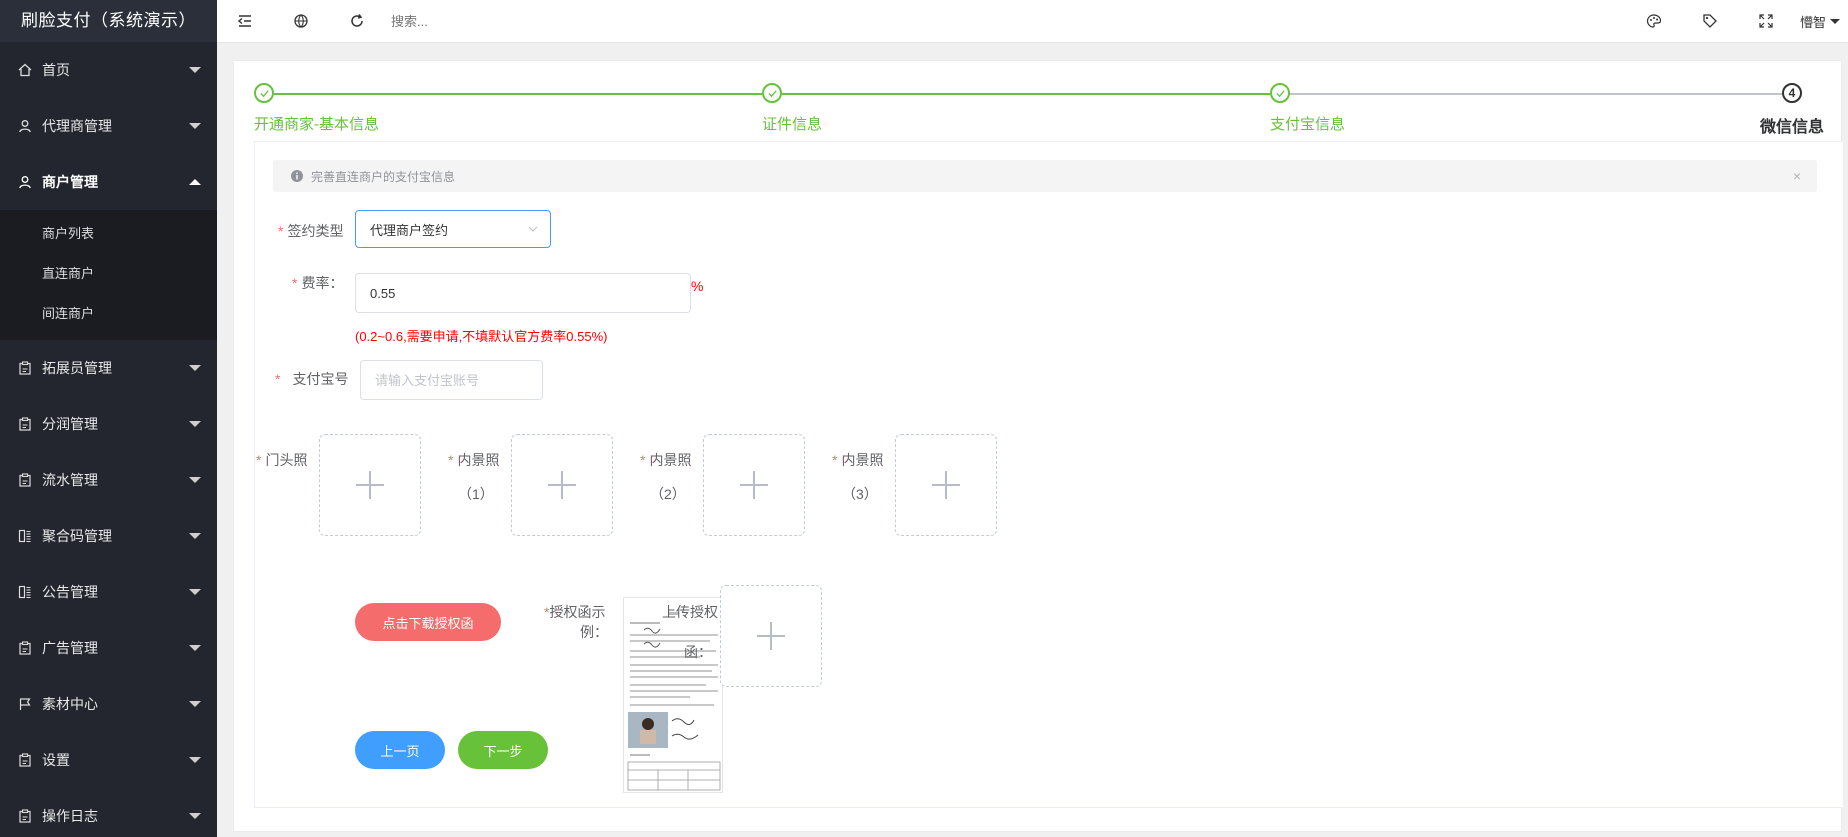 This screenshot has width=1848, height=837. What do you see at coordinates (108, 592) in the screenshot?
I see `sidebar-item-announcement: 公告管理` at bounding box center [108, 592].